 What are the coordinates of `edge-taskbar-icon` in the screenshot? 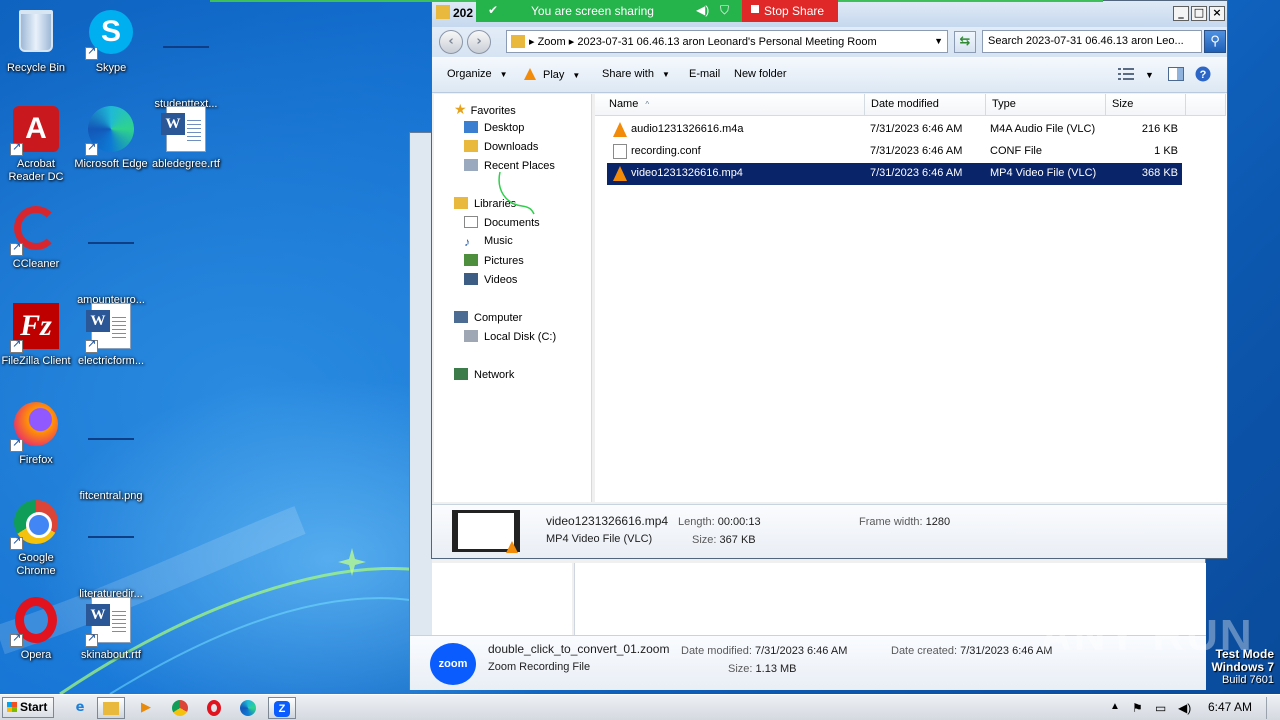 It's located at (248, 708).